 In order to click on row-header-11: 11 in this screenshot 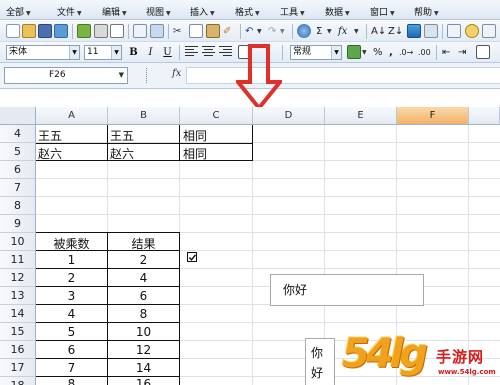, I will do `click(18, 260)`.